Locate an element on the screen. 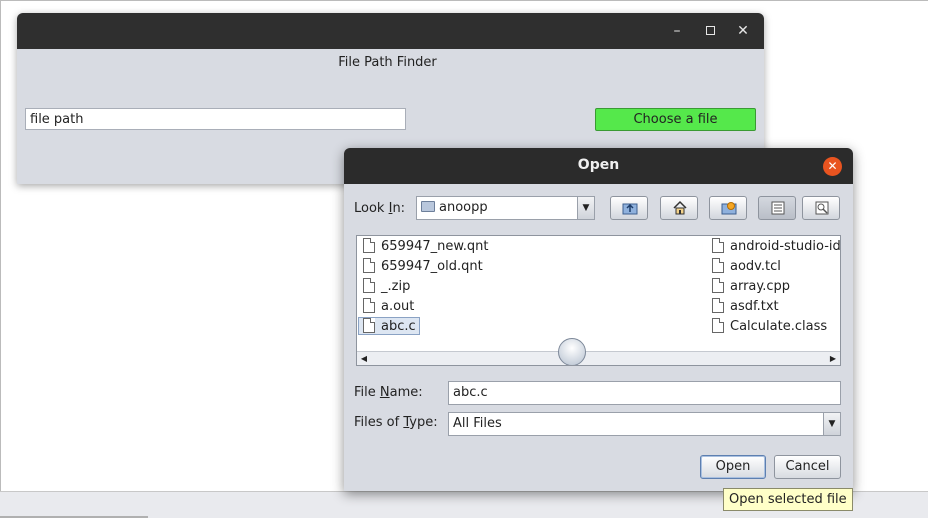 The height and width of the screenshot is (518, 928). desktop-left-edge is located at coordinates (0, 245).